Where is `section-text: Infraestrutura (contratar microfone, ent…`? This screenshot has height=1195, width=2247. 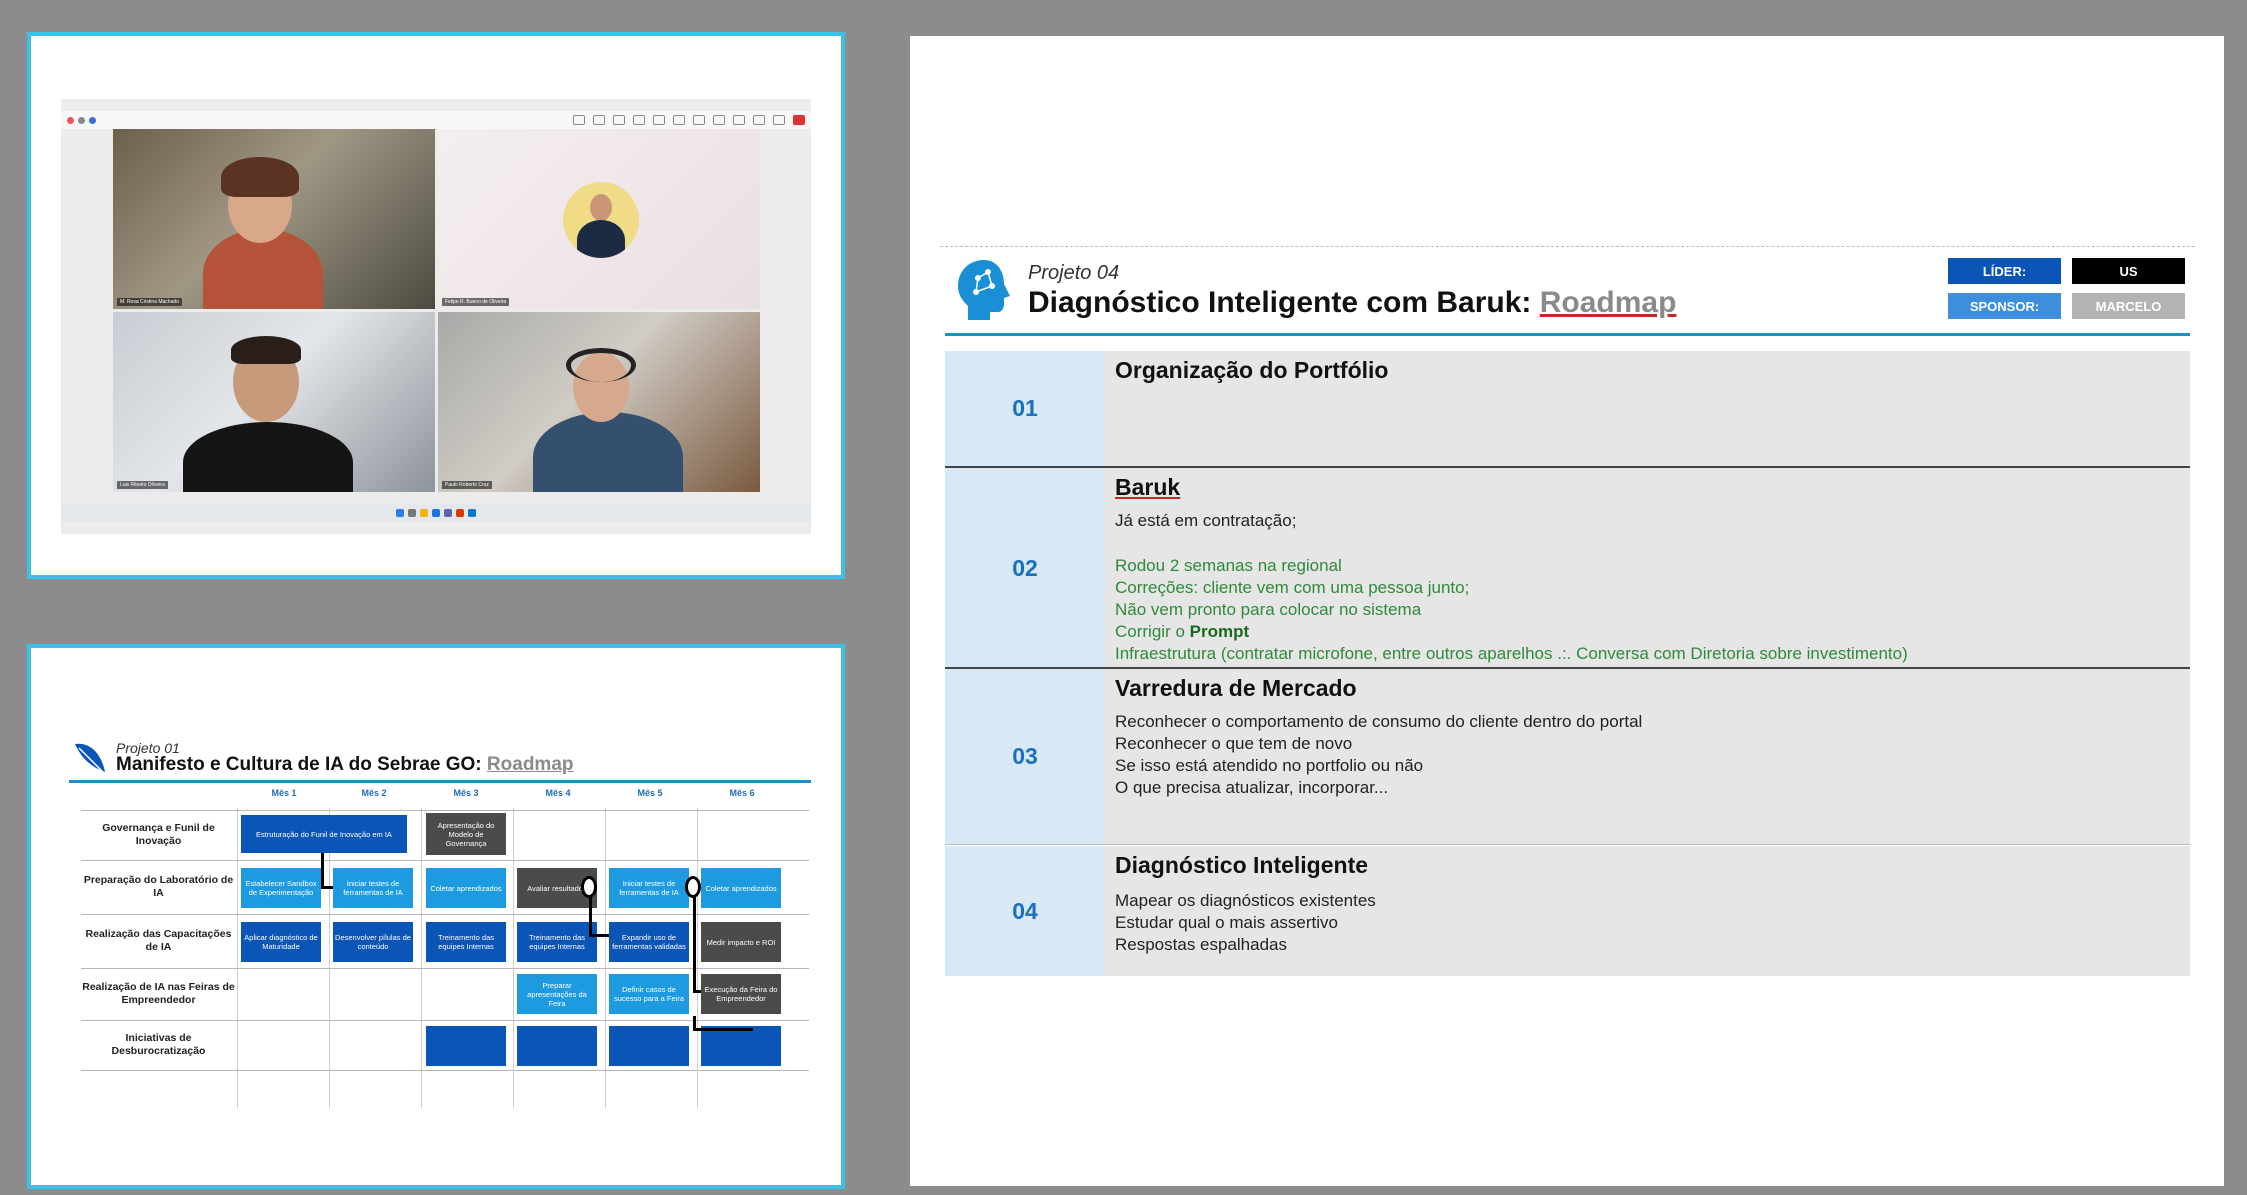
section-text: Infraestrutura (contratar microfone, ent… is located at coordinates (1511, 653).